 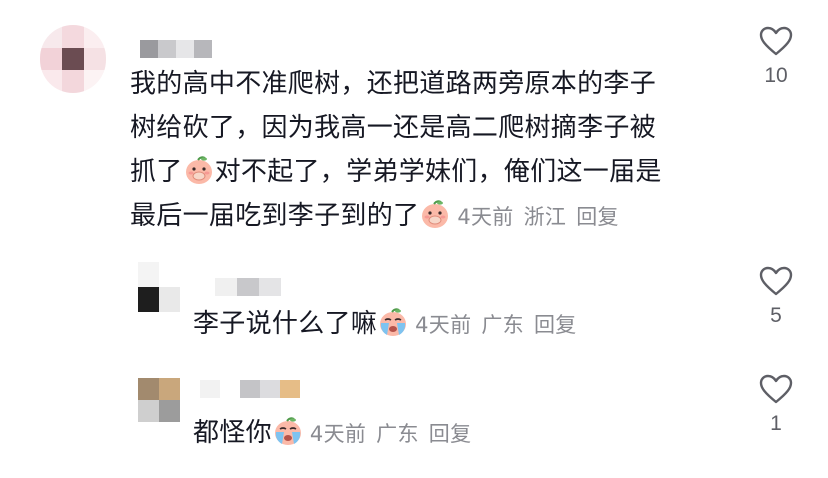 I want to click on comment-text: 都怪你 4天前 广东 回复, so click(x=463, y=433).